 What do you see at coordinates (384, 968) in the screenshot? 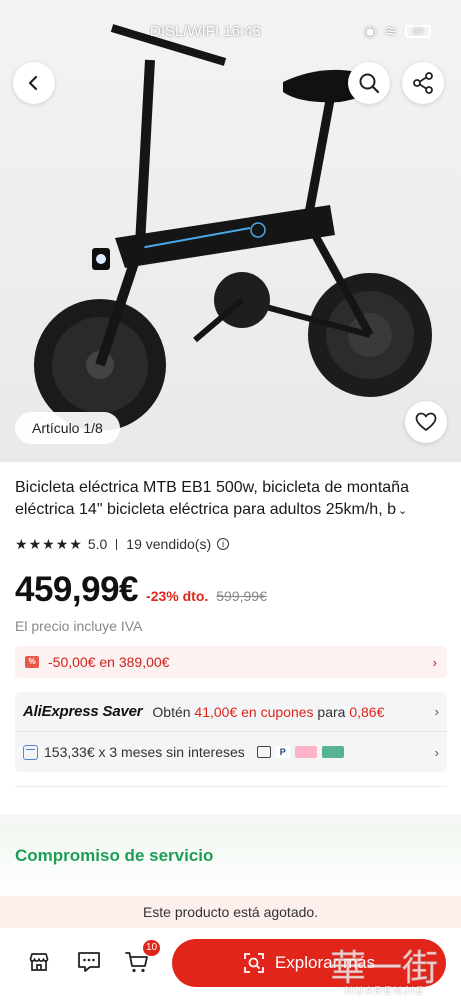
I see `svg-text: 華一街` at bounding box center [384, 968].